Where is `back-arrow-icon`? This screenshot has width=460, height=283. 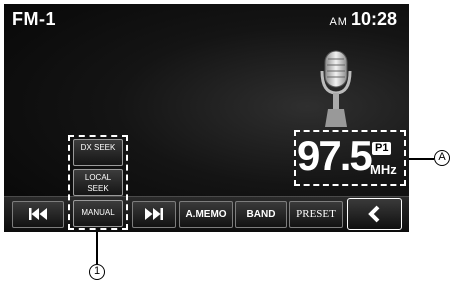 back-arrow-icon is located at coordinates (373, 214).